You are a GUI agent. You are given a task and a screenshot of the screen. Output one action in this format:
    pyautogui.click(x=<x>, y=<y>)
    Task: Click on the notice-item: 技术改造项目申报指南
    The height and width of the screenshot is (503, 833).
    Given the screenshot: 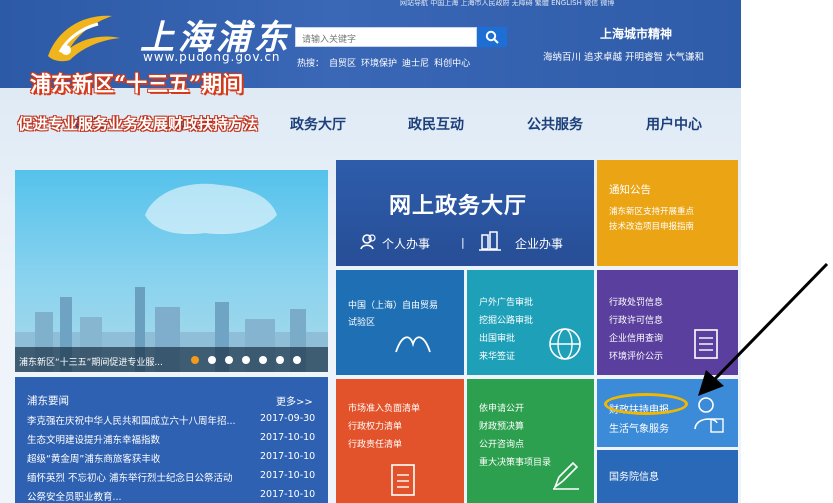 What is the action you would take?
    pyautogui.click(x=651, y=226)
    